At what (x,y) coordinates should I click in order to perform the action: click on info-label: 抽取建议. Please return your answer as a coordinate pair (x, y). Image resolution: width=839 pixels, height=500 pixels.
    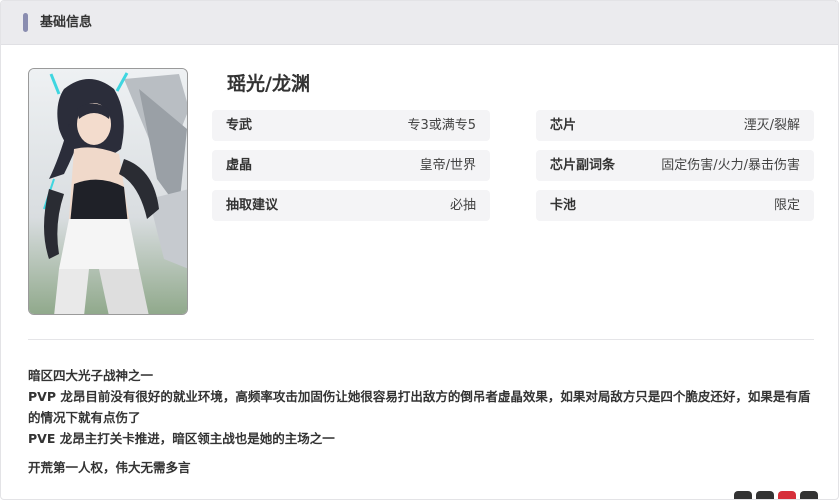
    Looking at the image, I should click on (252, 205).